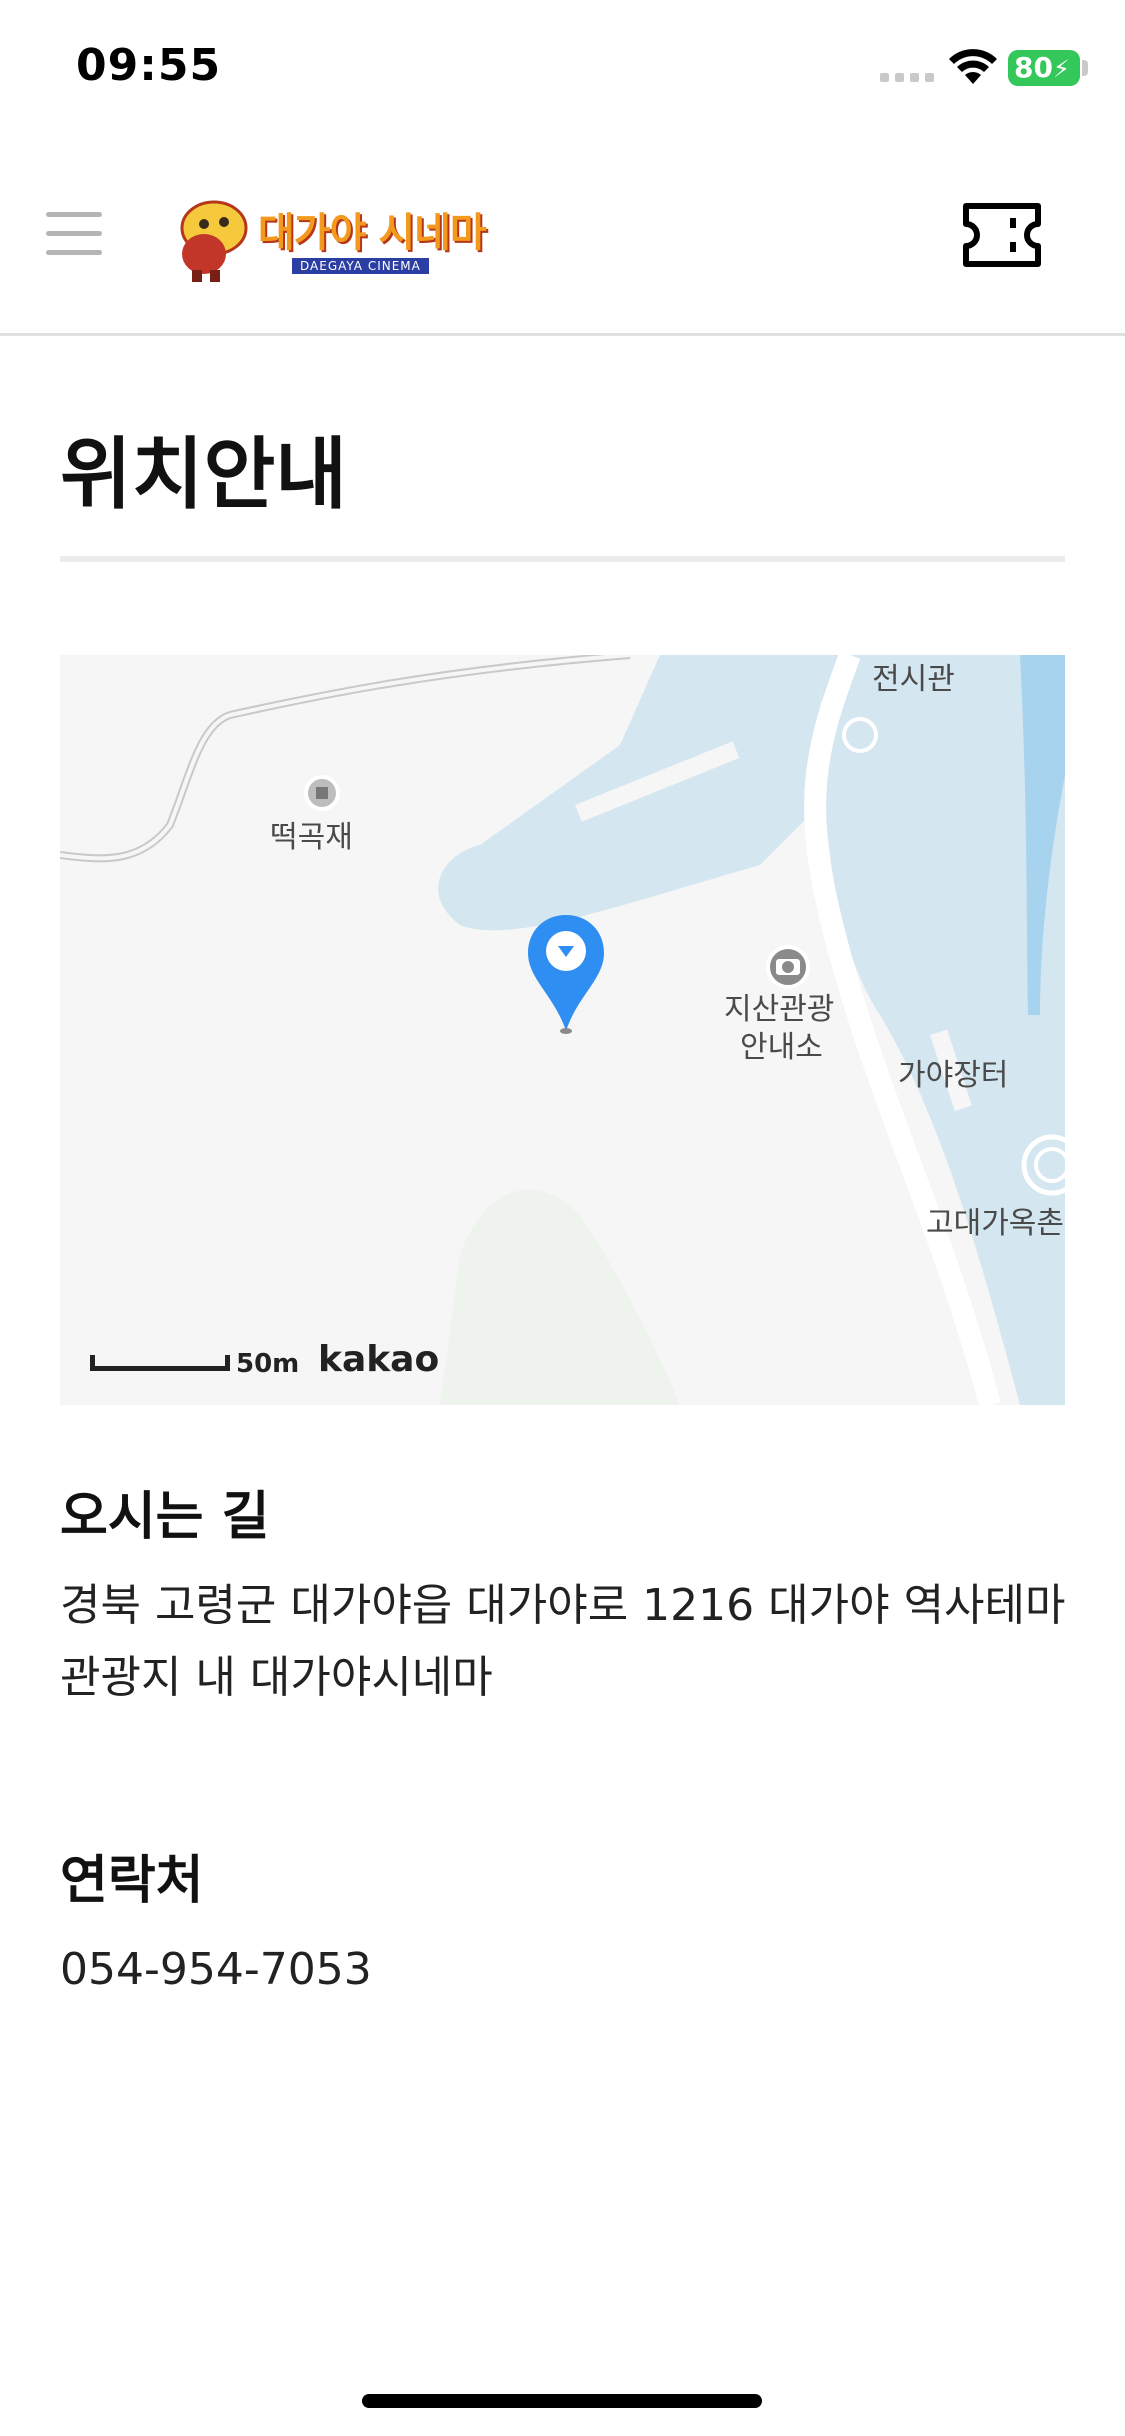 The image size is (1125, 2436). What do you see at coordinates (995, 1223) in the screenshot?
I see `map-label-ancient-house: 고대가옥촌` at bounding box center [995, 1223].